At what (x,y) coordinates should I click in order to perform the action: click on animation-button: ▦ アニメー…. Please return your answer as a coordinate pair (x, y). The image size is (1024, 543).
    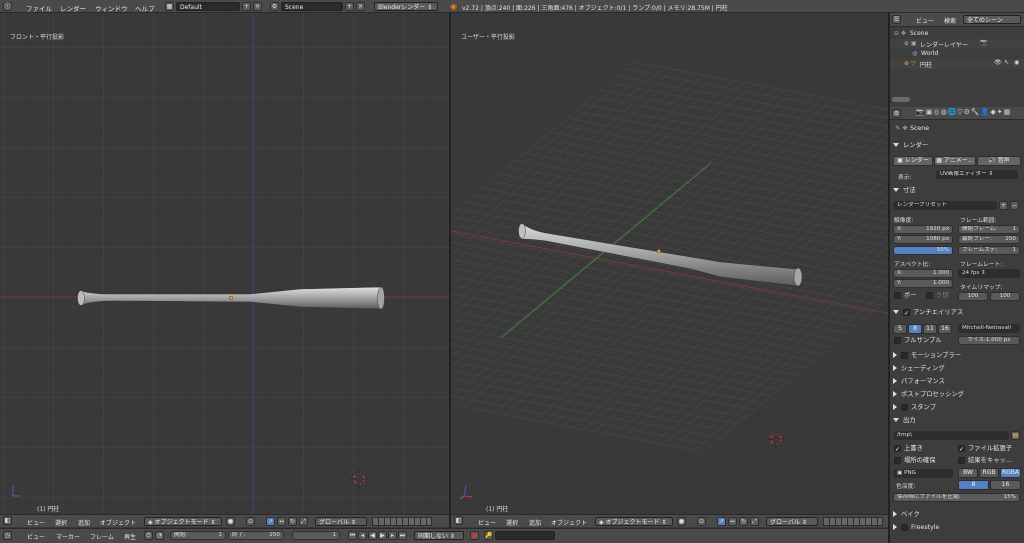
    Looking at the image, I should click on (955, 161).